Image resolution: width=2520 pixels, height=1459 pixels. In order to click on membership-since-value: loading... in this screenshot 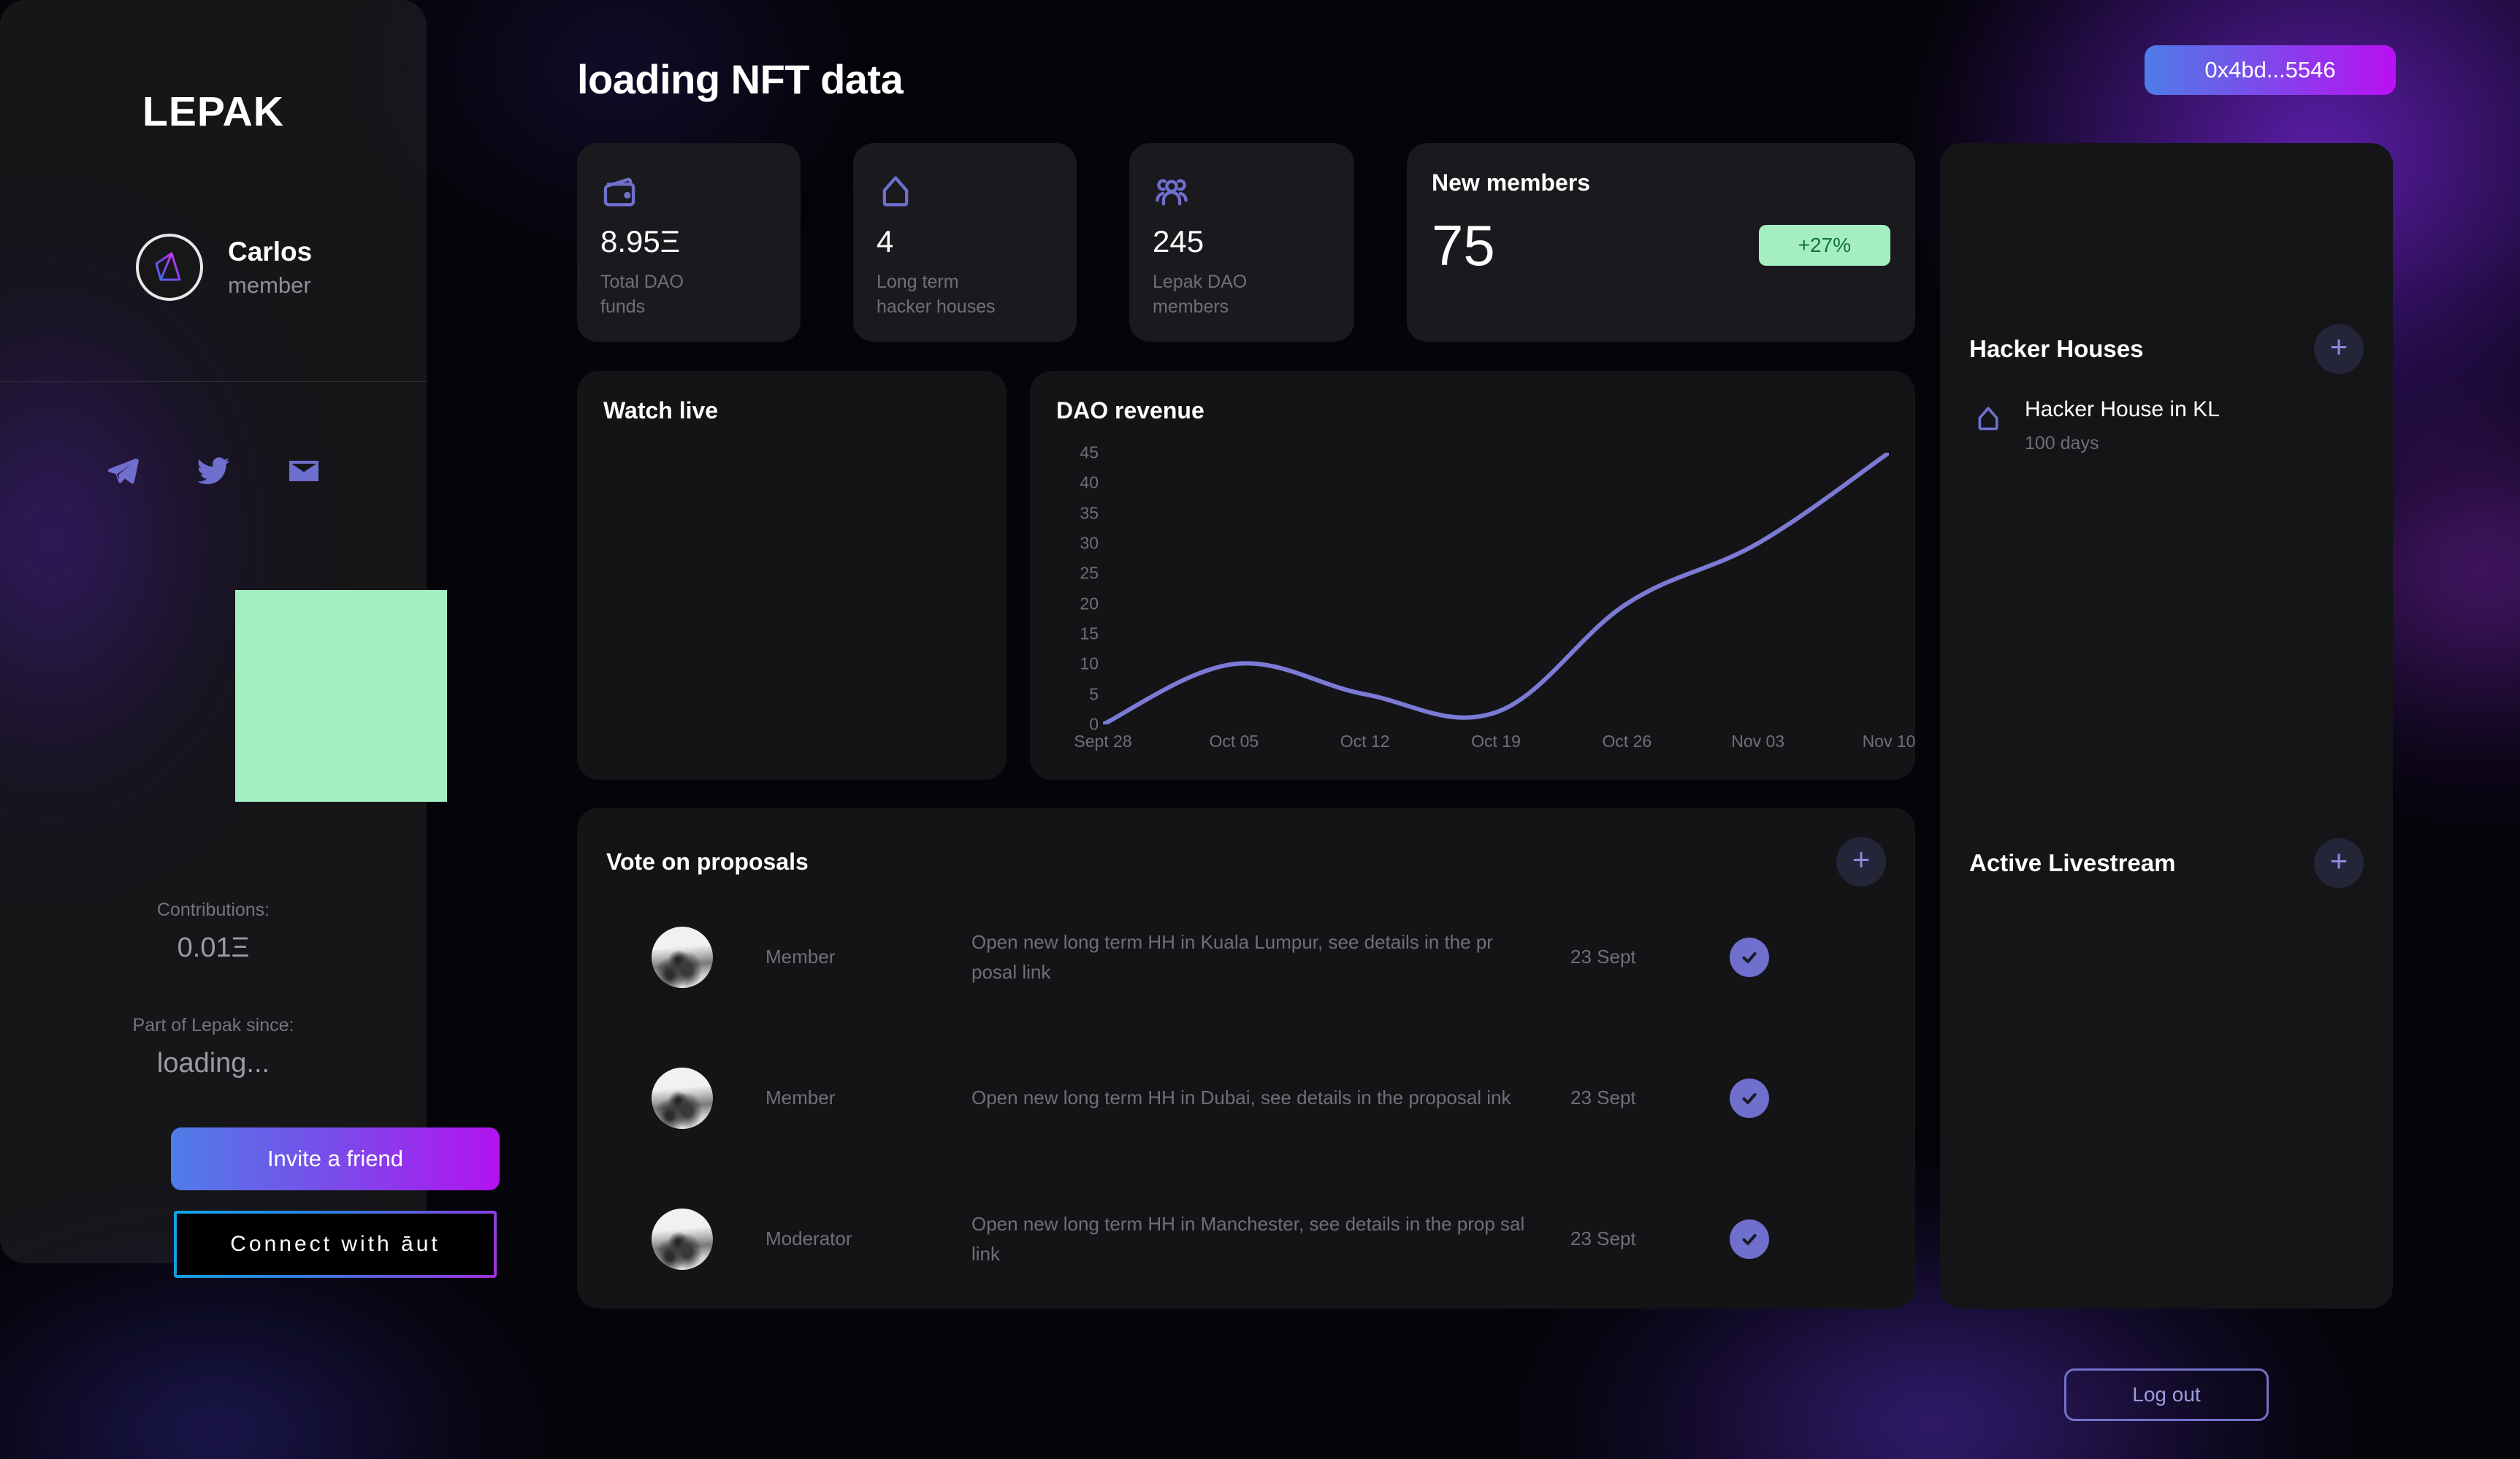, I will do `click(213, 1063)`.